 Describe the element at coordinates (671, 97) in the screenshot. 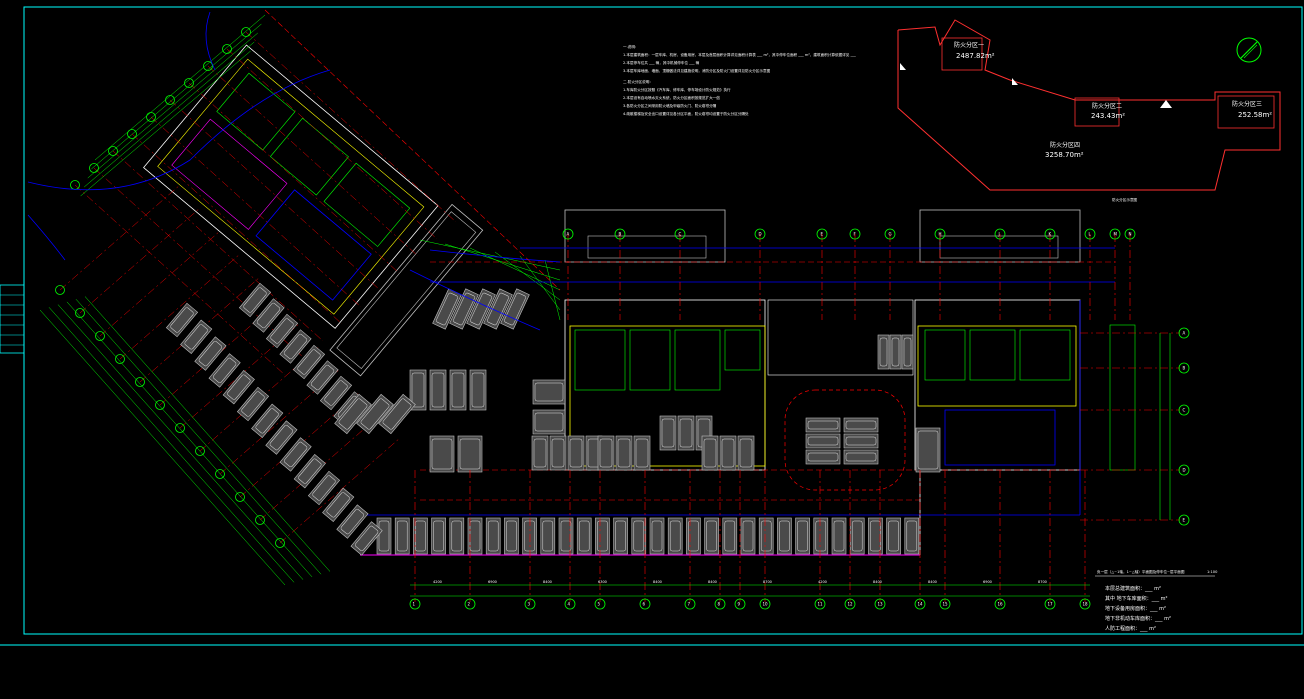

I see `note-line-6: 2.本层设有自动喷水灭火系统，防火分区面积按规范扩大一倍` at that location.